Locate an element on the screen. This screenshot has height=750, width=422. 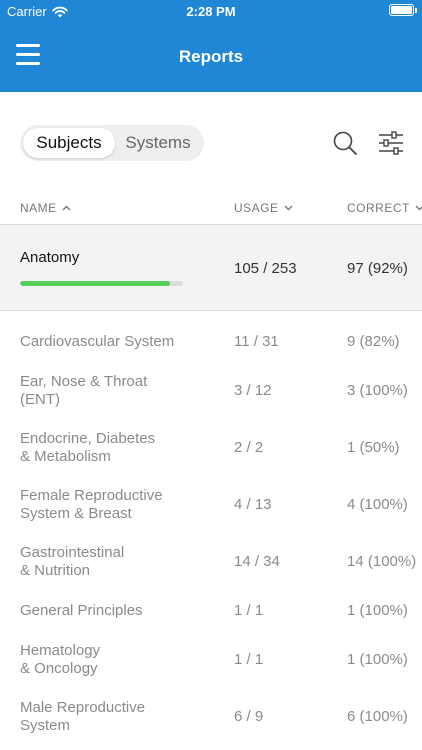
table-row: Hematology & Oncology 1 / 1 1 (100%) is located at coordinates (211, 662).